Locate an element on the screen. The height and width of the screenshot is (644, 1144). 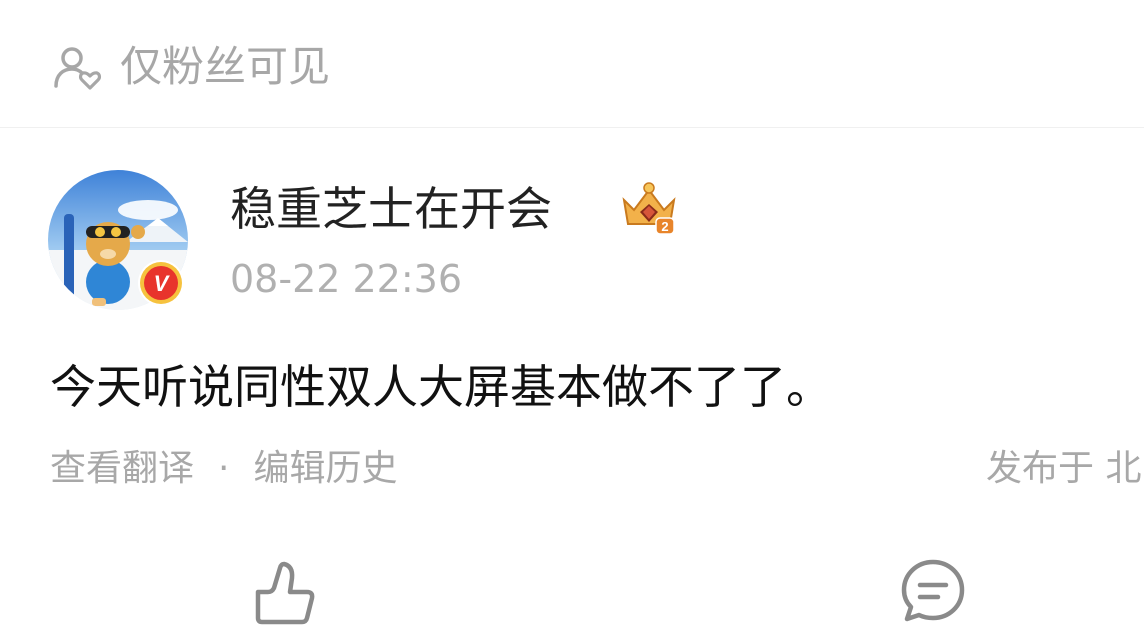
comment-icon is located at coordinates (933, 591).